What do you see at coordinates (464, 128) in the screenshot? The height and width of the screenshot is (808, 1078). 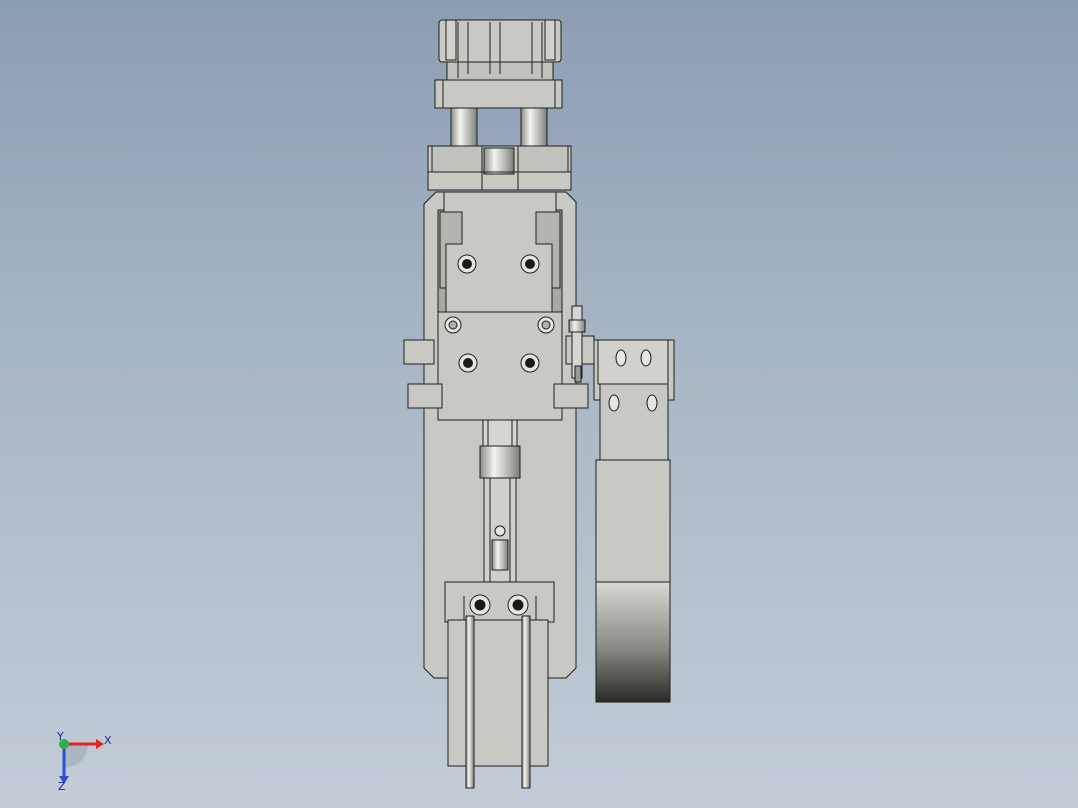 I see `guide-rod-left` at bounding box center [464, 128].